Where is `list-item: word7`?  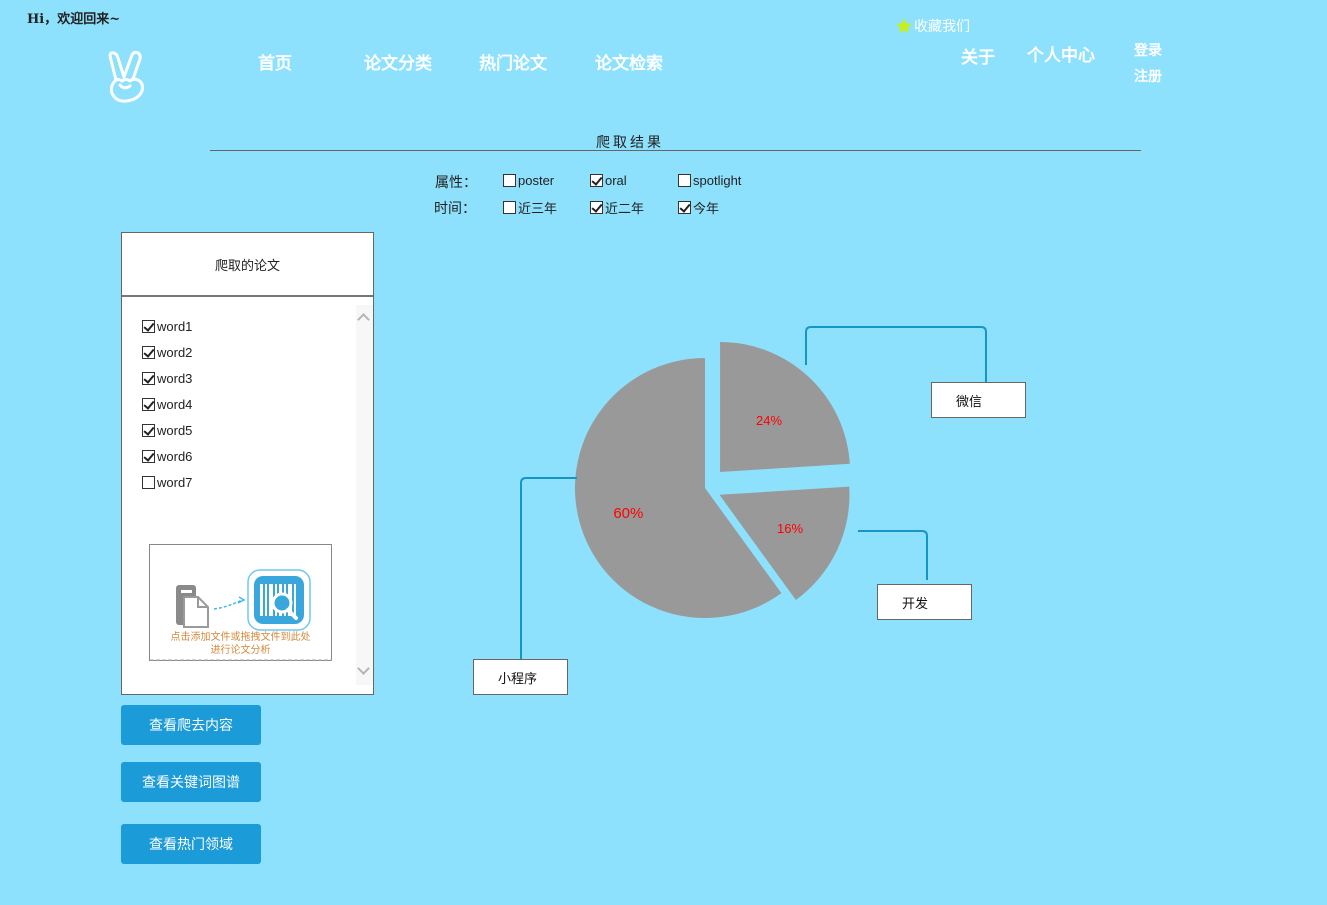
list-item: word7 is located at coordinates (167, 482).